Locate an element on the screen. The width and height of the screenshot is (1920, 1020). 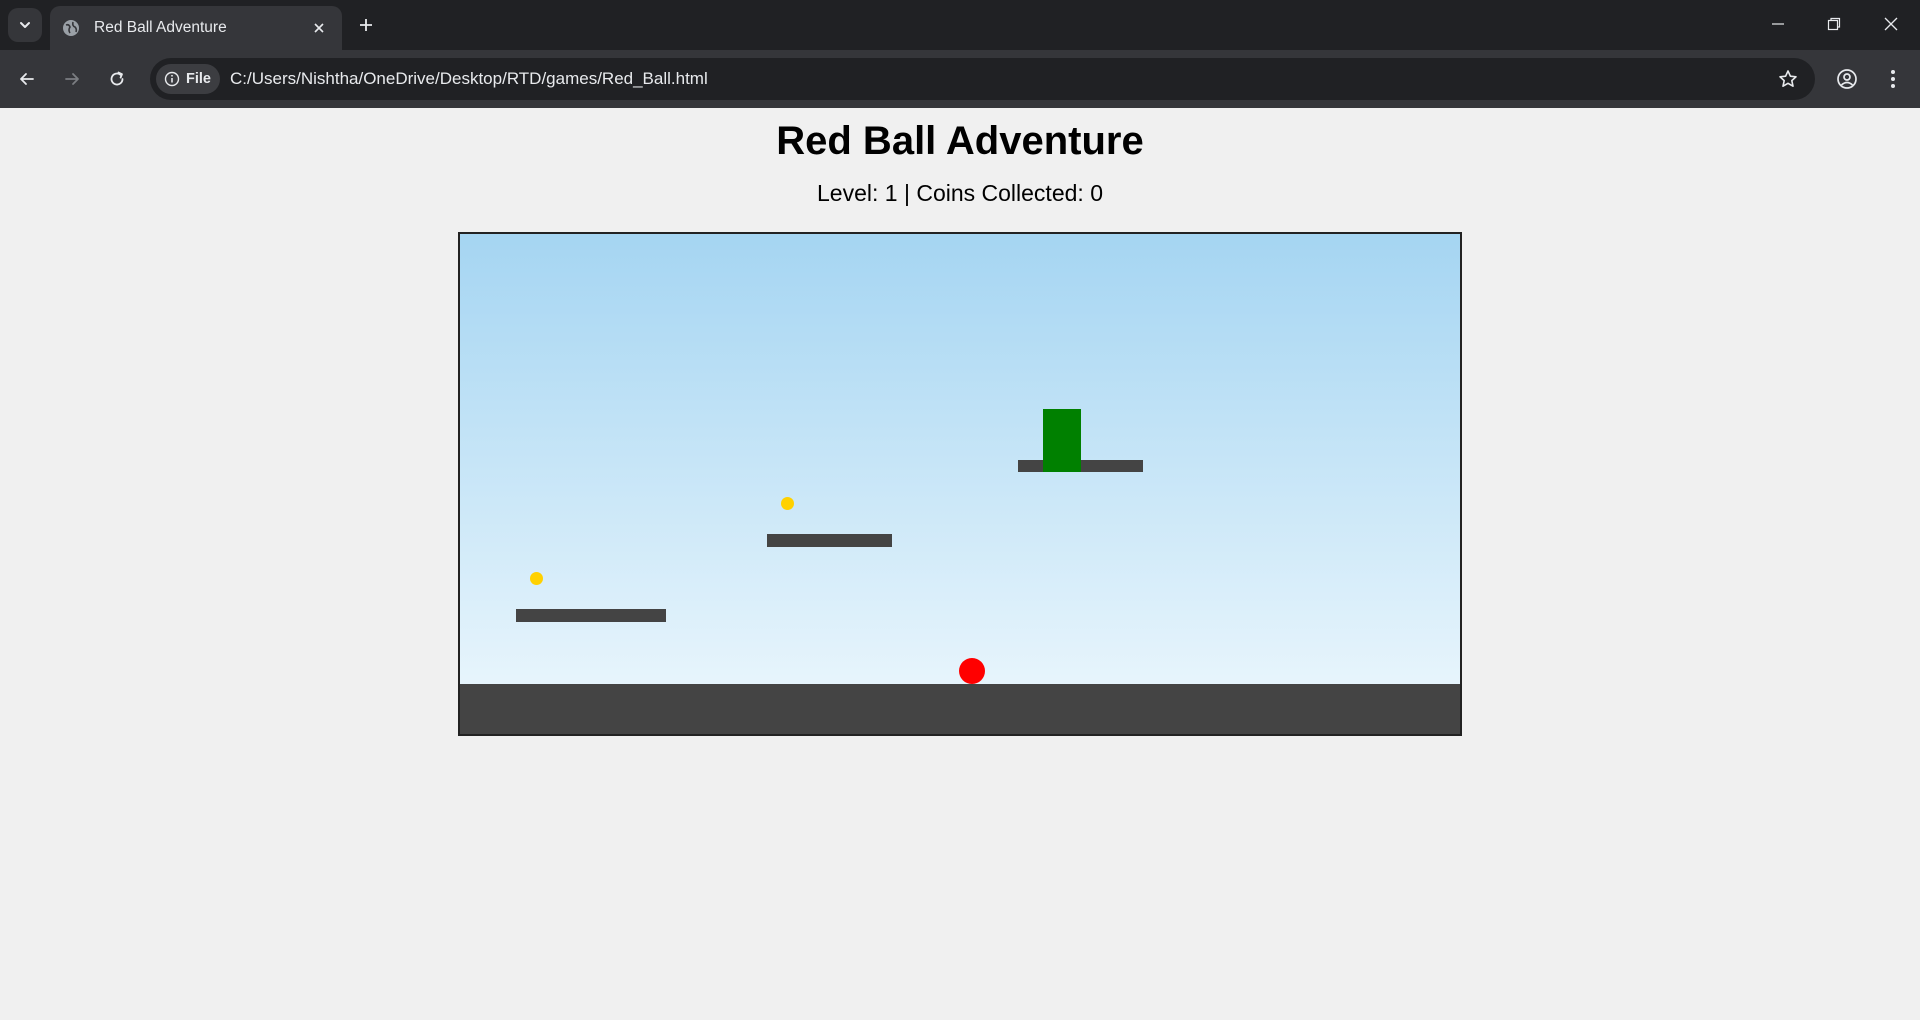
close-icon is located at coordinates (1891, 24).